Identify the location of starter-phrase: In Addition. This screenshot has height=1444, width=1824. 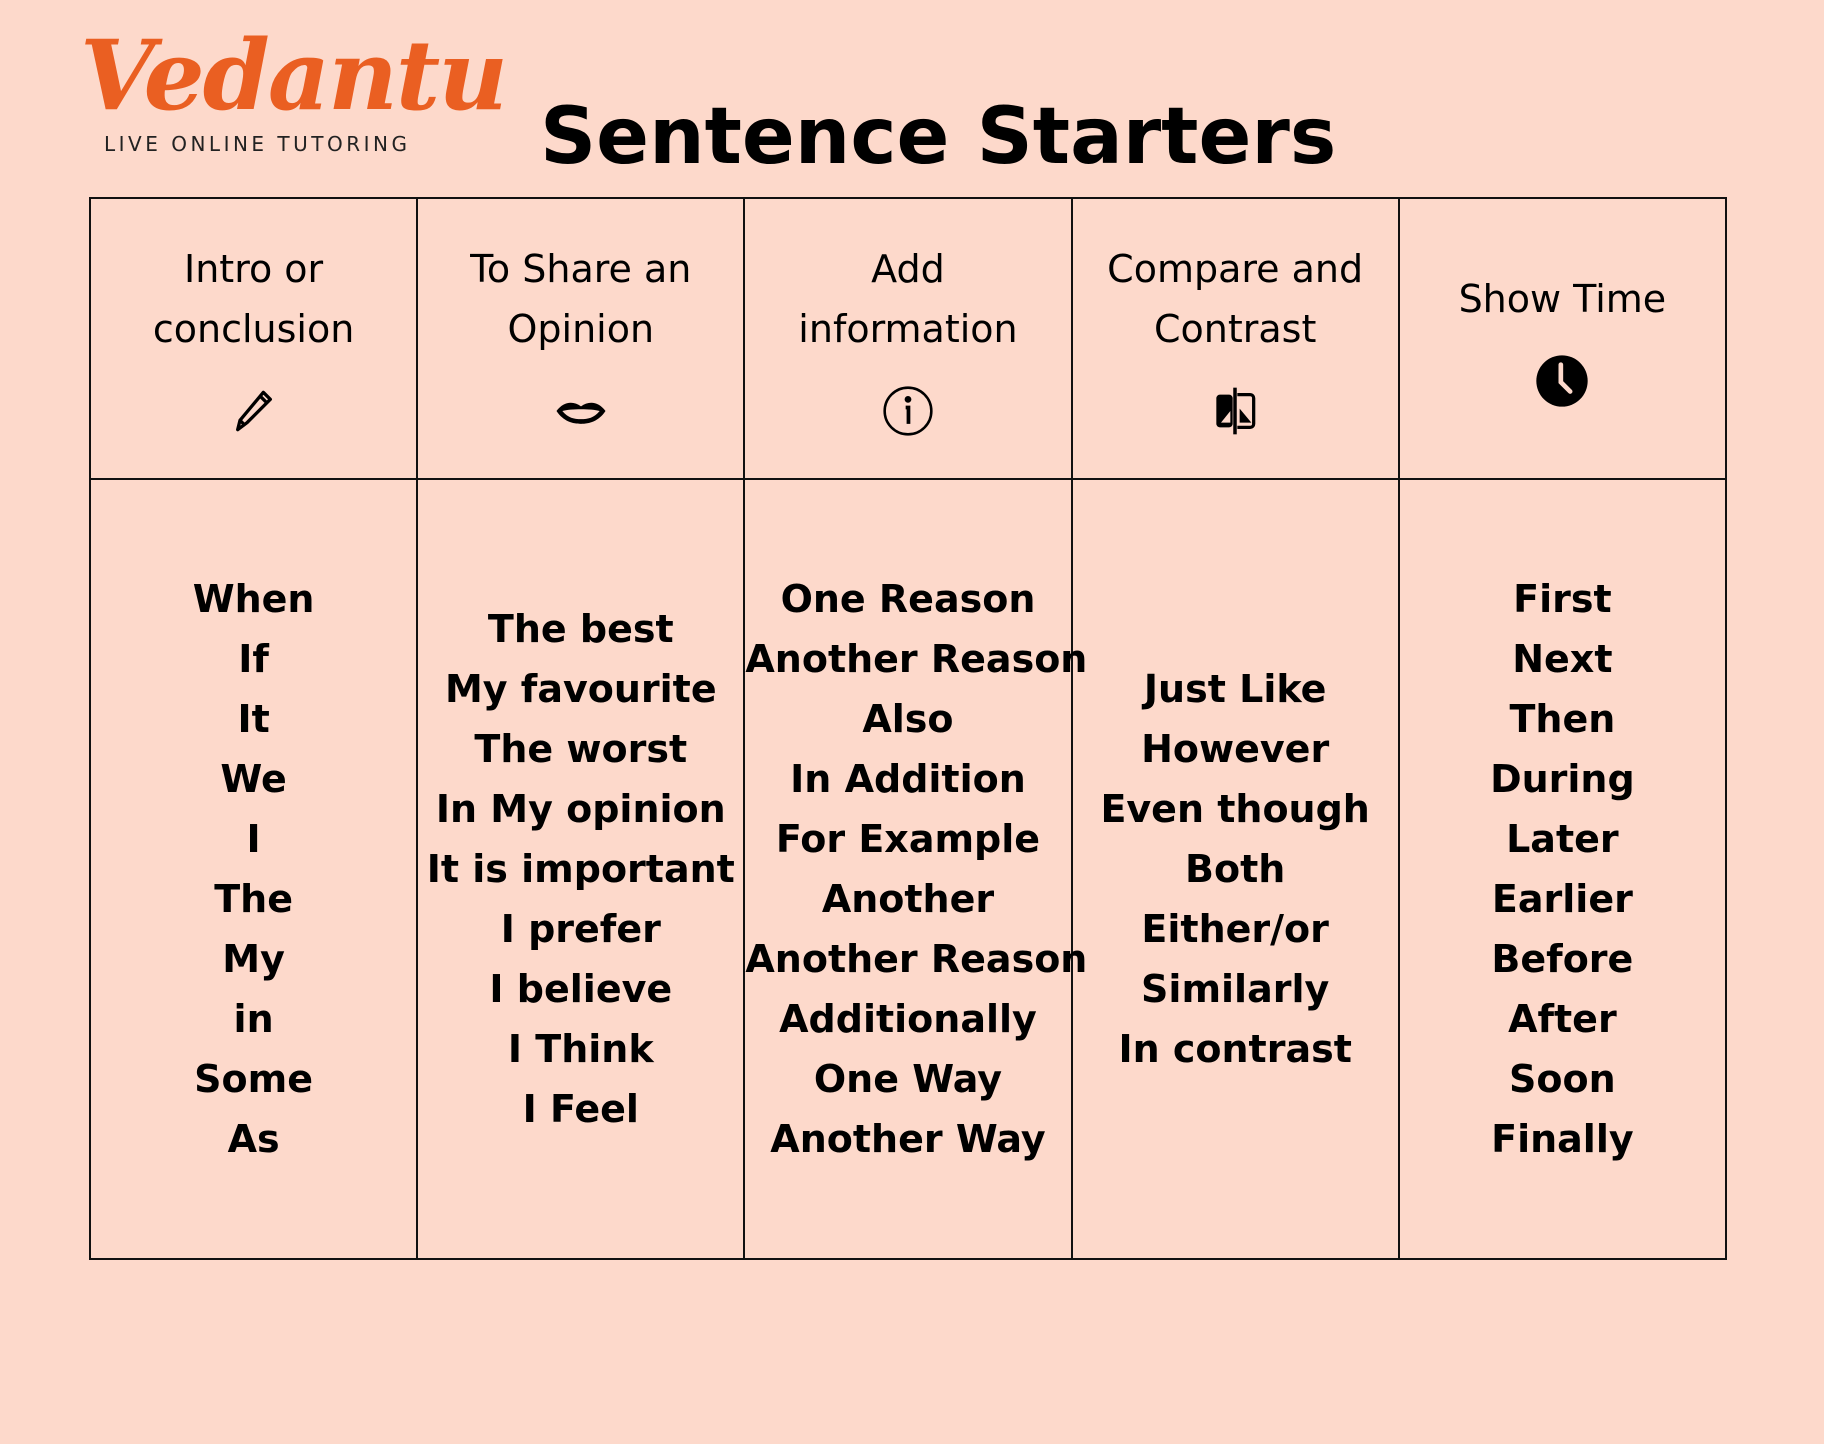
(908, 779).